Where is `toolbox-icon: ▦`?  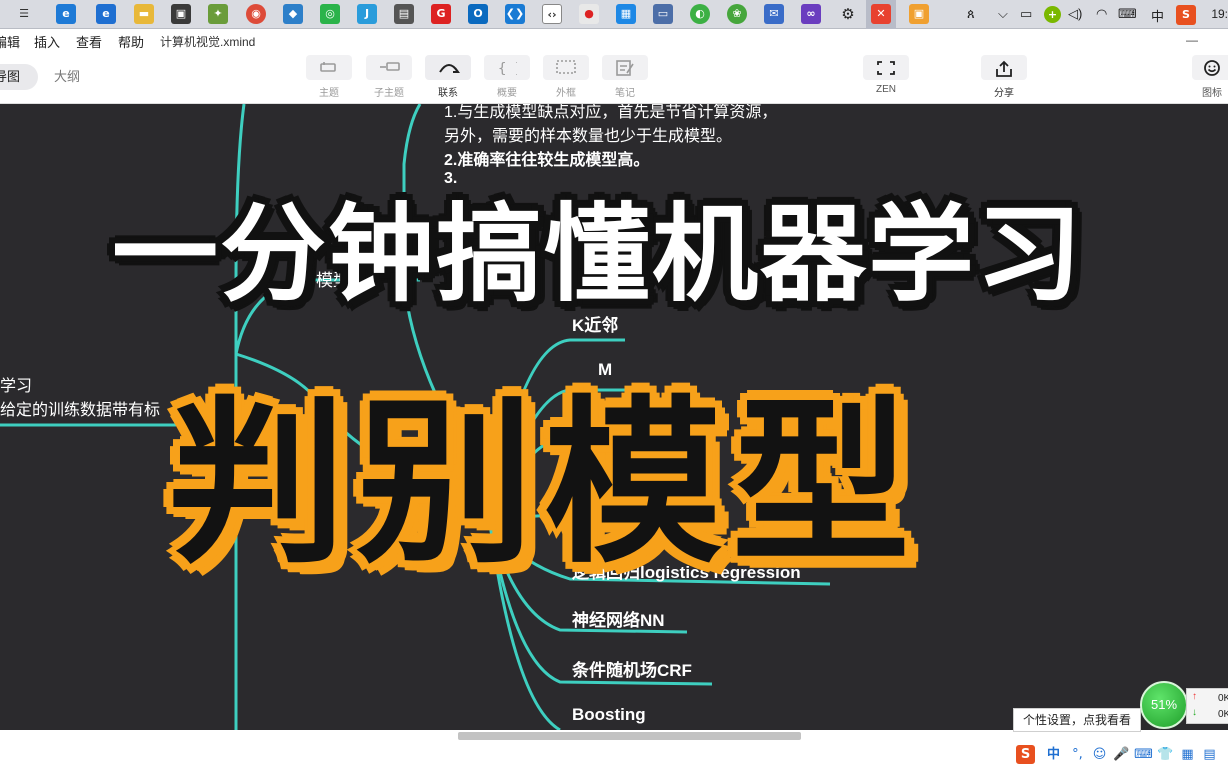
toolbox-icon: ▦ is located at coordinates (1187, 754).